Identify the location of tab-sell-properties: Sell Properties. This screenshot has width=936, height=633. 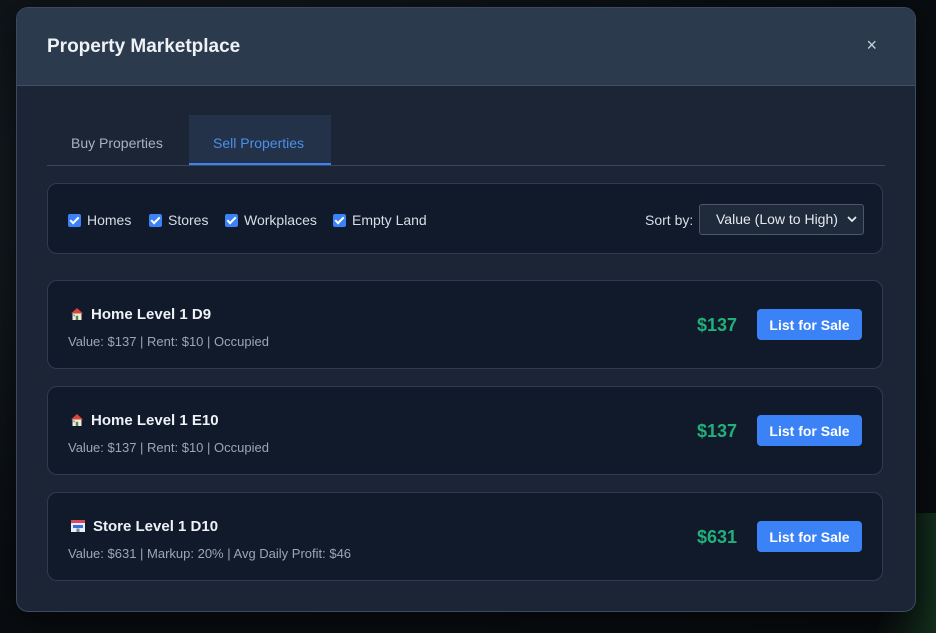
(260, 140).